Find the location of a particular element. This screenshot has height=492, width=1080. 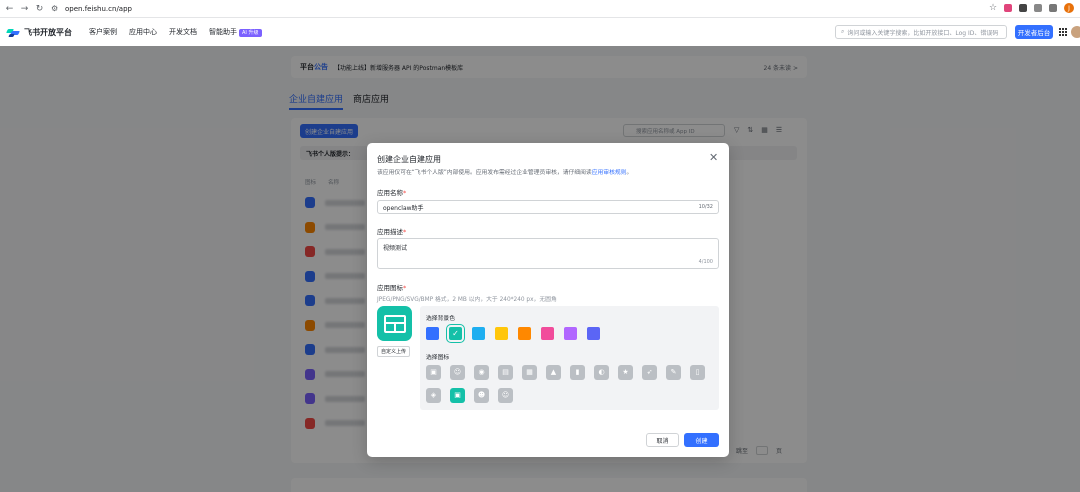

shield-icon: ◈ is located at coordinates (433, 395).